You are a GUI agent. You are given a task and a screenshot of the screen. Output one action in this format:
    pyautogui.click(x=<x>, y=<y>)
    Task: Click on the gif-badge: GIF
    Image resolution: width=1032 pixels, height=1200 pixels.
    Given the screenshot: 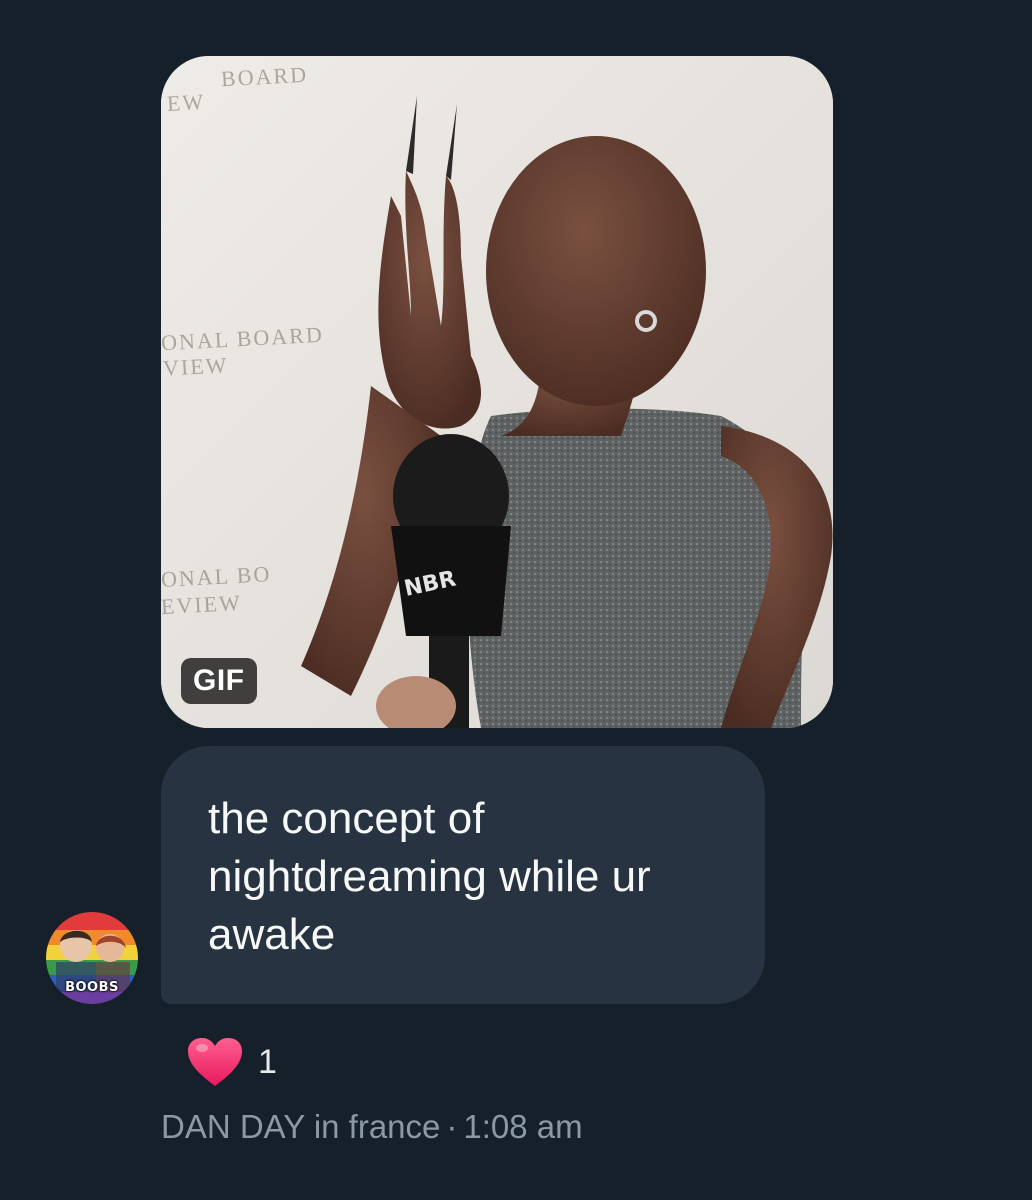 What is the action you would take?
    pyautogui.click(x=219, y=681)
    